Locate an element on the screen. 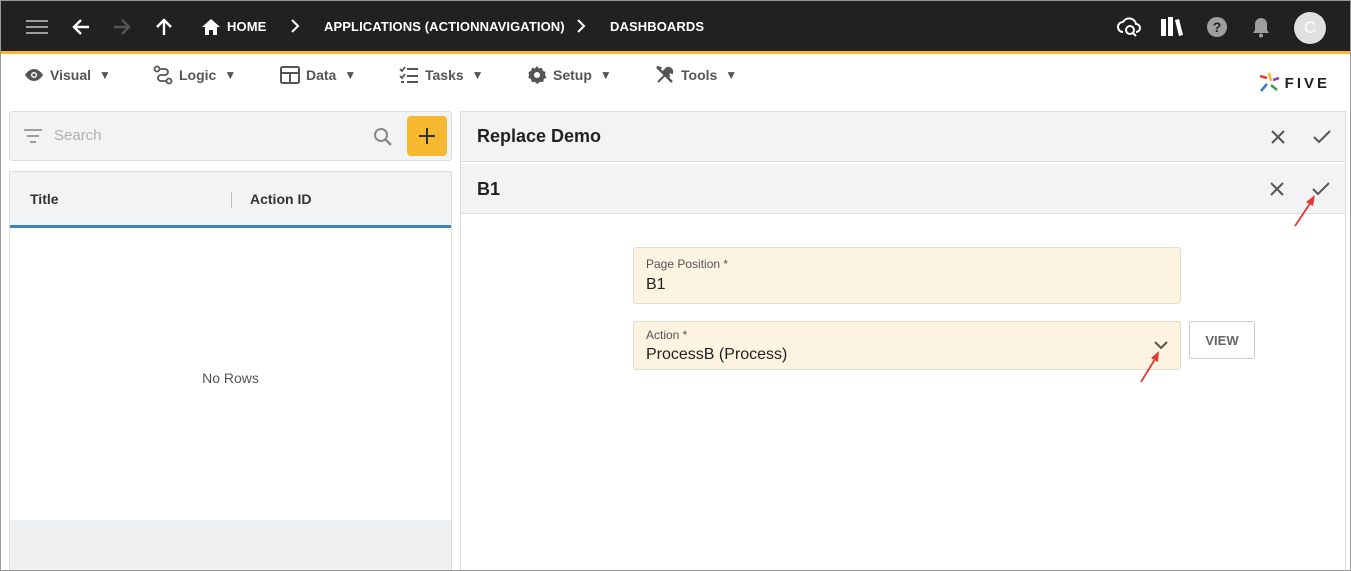 This screenshot has width=1351, height=571. five-logo-mark-icon is located at coordinates (1269, 82).